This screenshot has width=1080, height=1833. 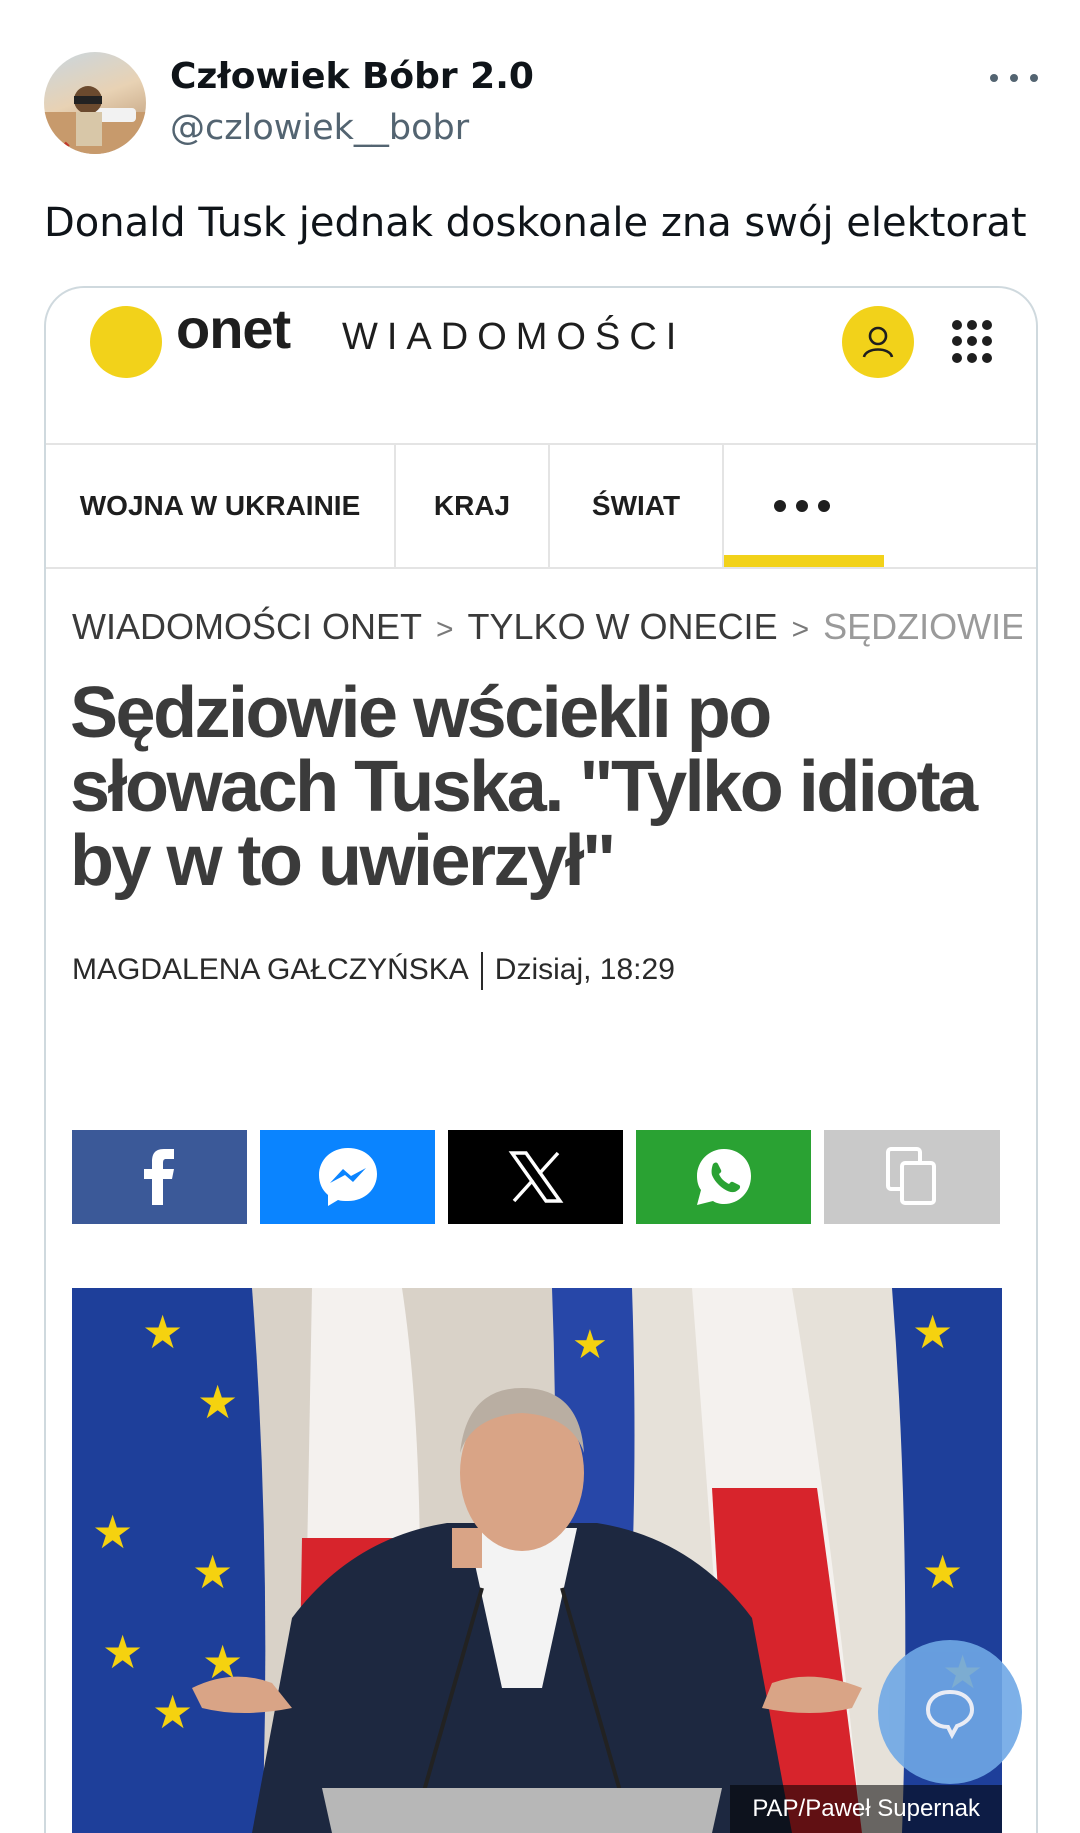 I want to click on nav-item-swiat: ŚWIAT, so click(x=637, y=506).